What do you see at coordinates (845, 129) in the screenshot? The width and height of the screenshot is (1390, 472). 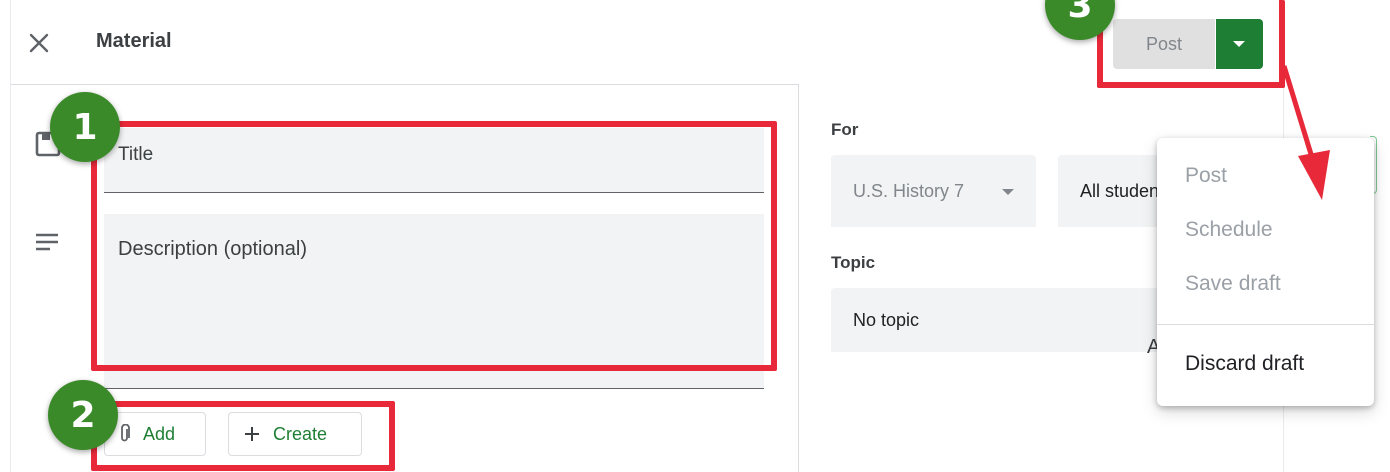 I see `for-label: For` at bounding box center [845, 129].